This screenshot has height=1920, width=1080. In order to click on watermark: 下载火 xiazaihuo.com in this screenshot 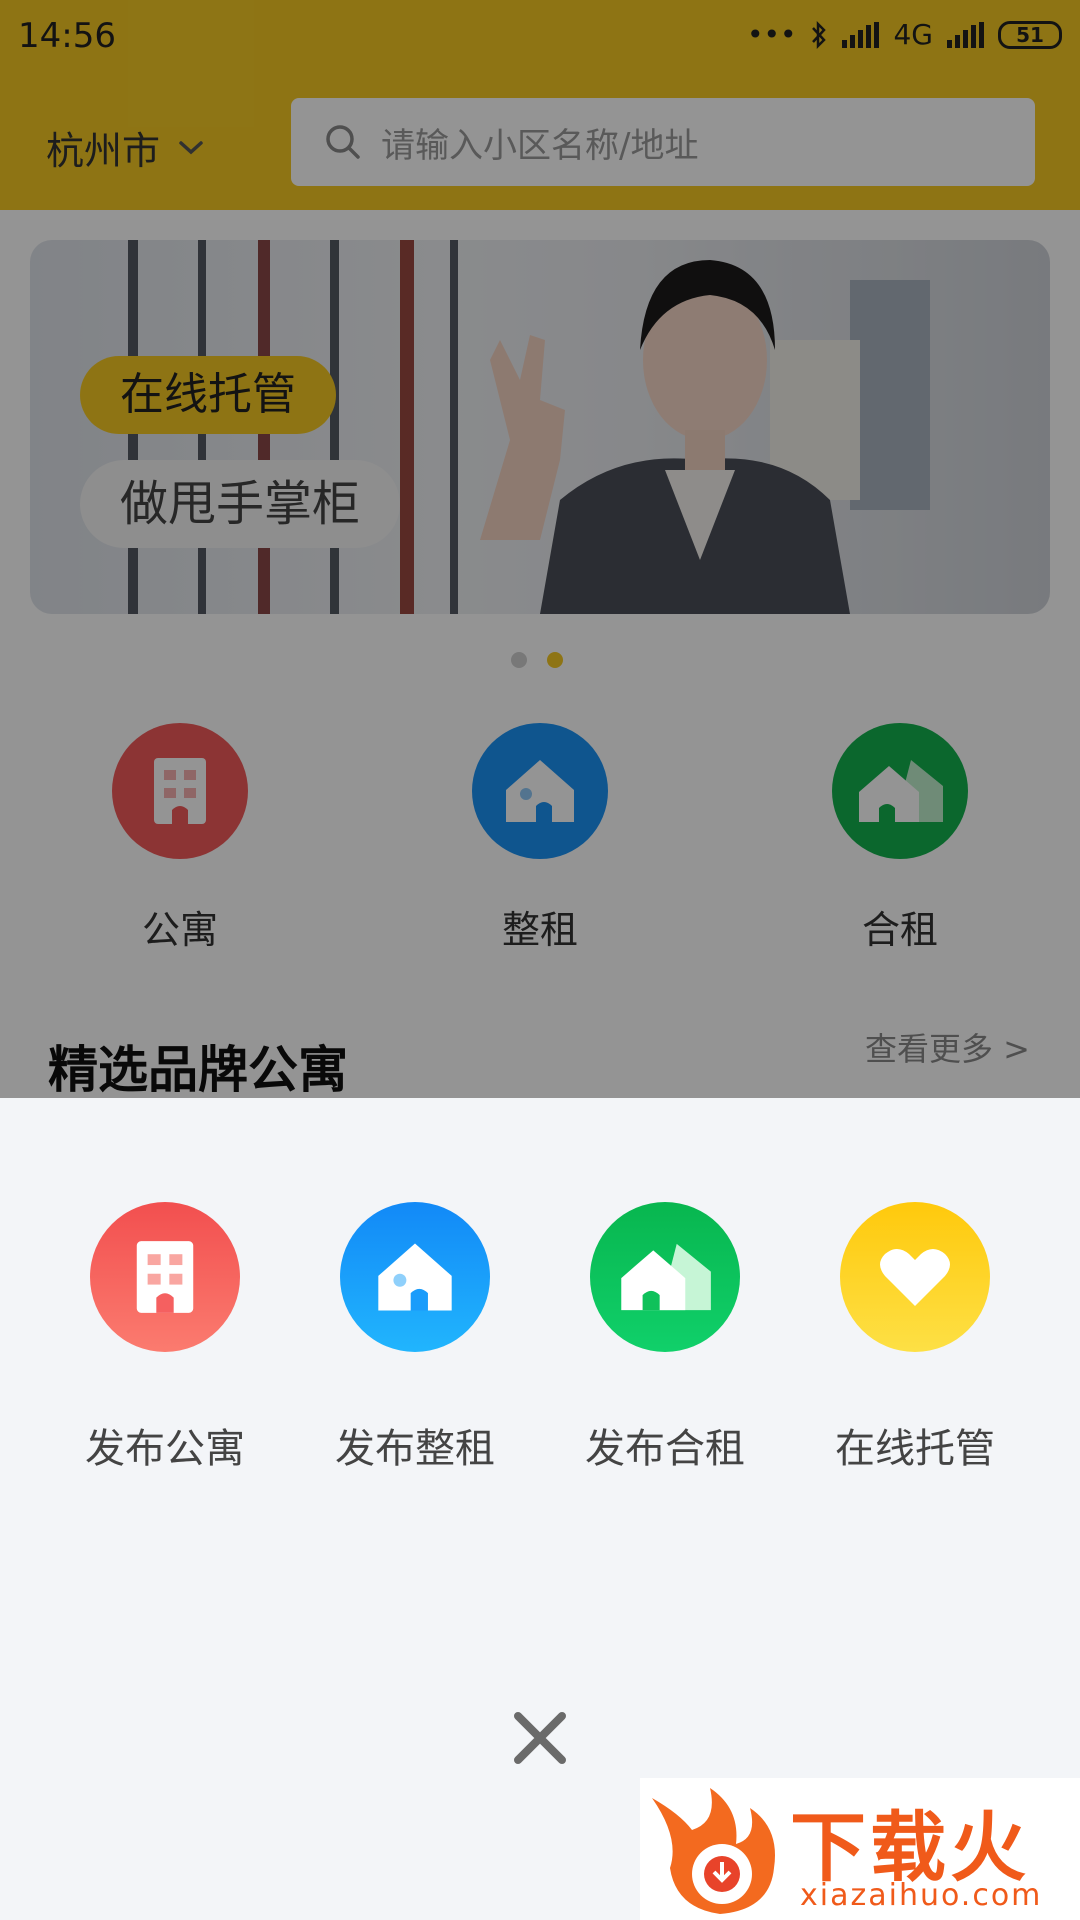, I will do `click(860, 1849)`.